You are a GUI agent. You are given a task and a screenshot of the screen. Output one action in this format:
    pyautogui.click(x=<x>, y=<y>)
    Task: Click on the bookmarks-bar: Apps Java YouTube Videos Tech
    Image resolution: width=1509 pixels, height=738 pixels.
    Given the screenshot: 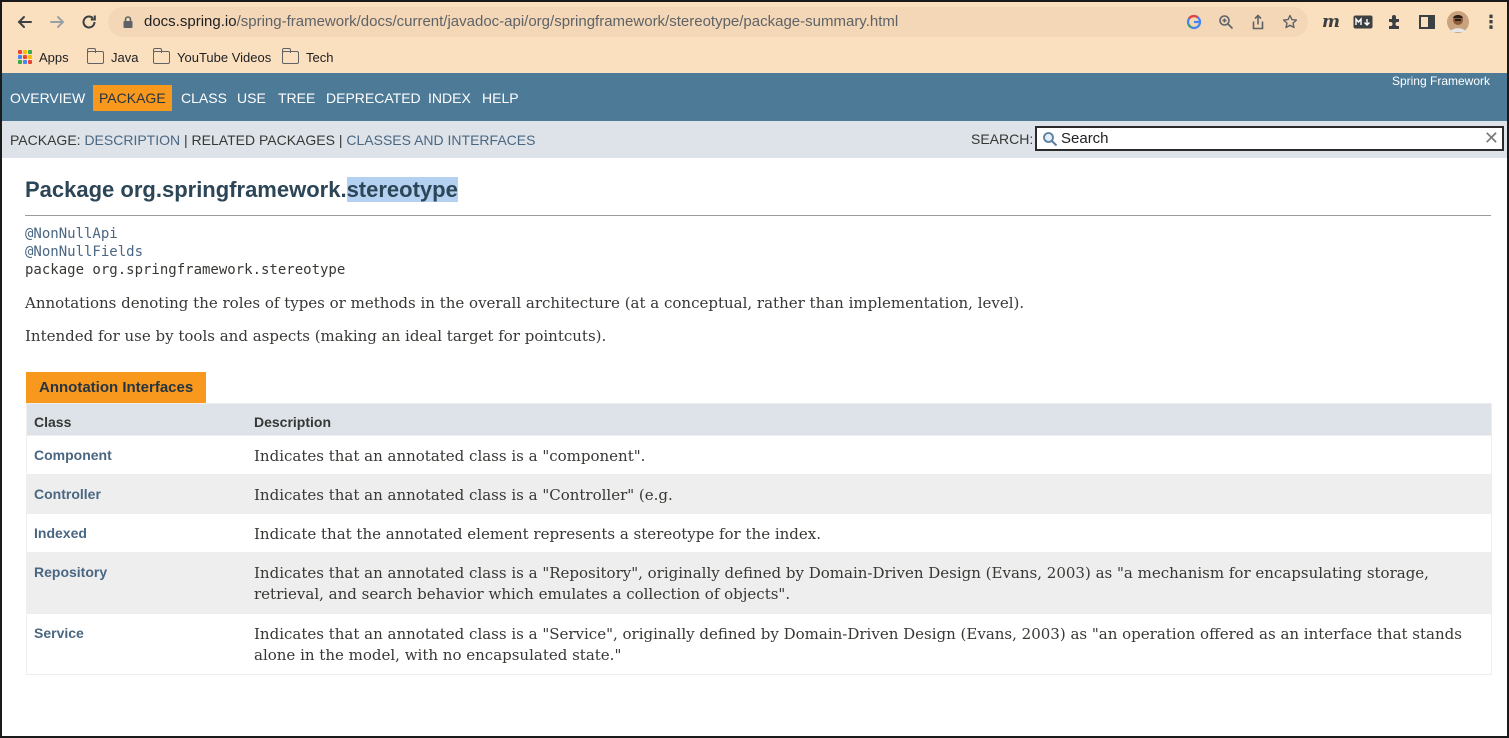 What is the action you would take?
    pyautogui.click(x=754, y=57)
    